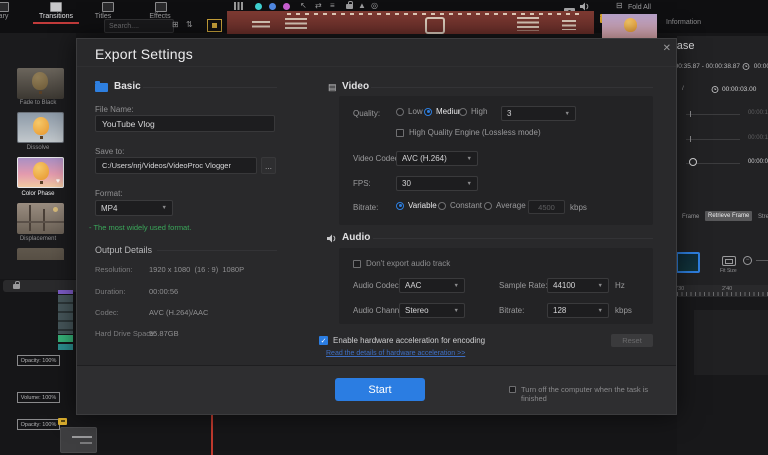 The width and height of the screenshot is (768, 455). Describe the element at coordinates (512, 310) in the screenshot. I see `audio-bitrate-label: Bitrate:` at that location.